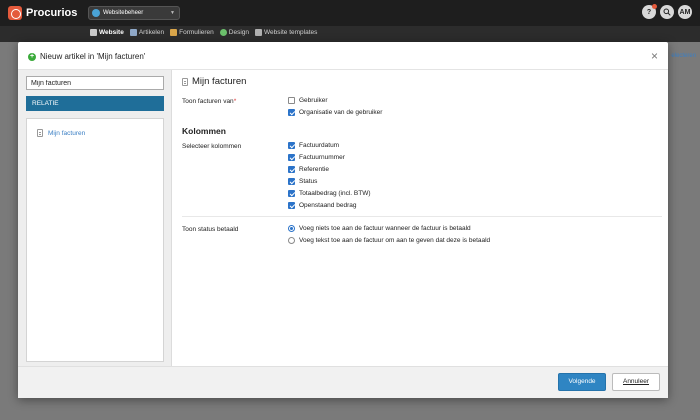 Image resolution: width=700 pixels, height=420 pixels. I want to click on subnav-item-artikelen: Artikelen, so click(146, 32).